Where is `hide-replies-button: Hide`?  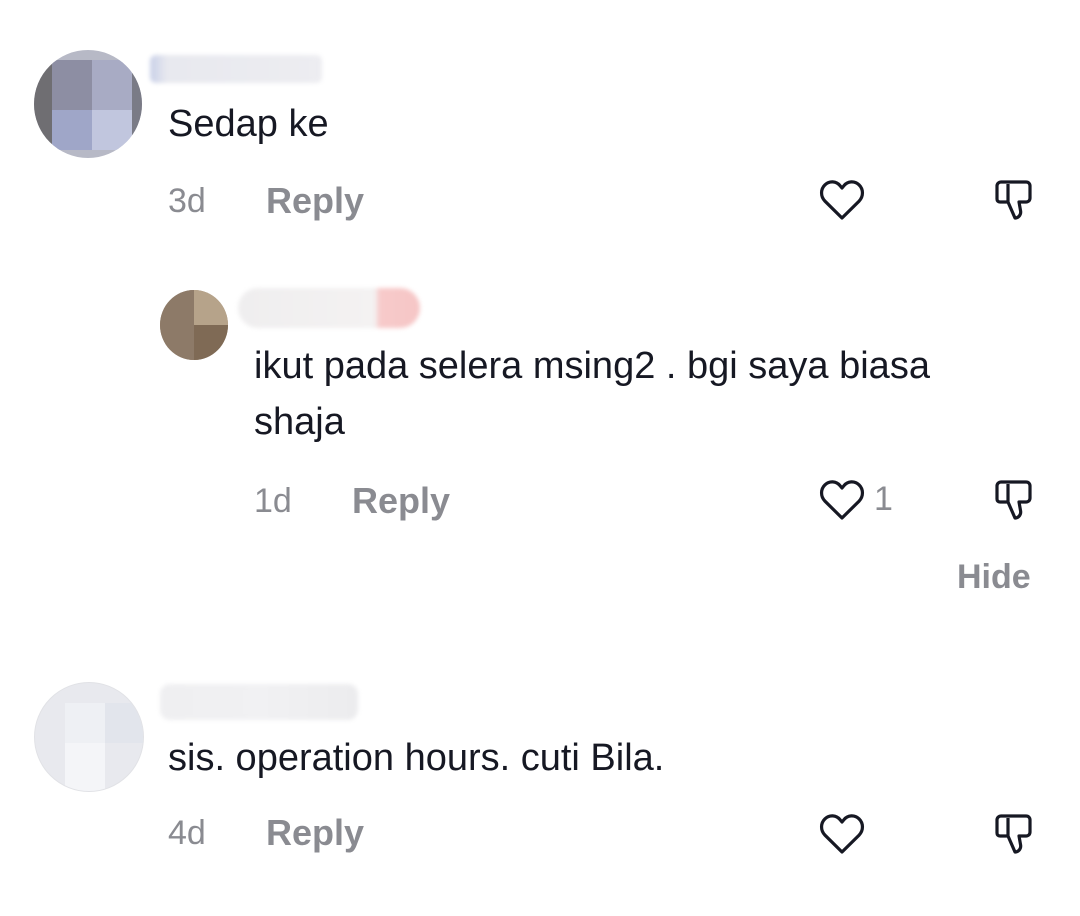 hide-replies-button: Hide is located at coordinates (994, 577).